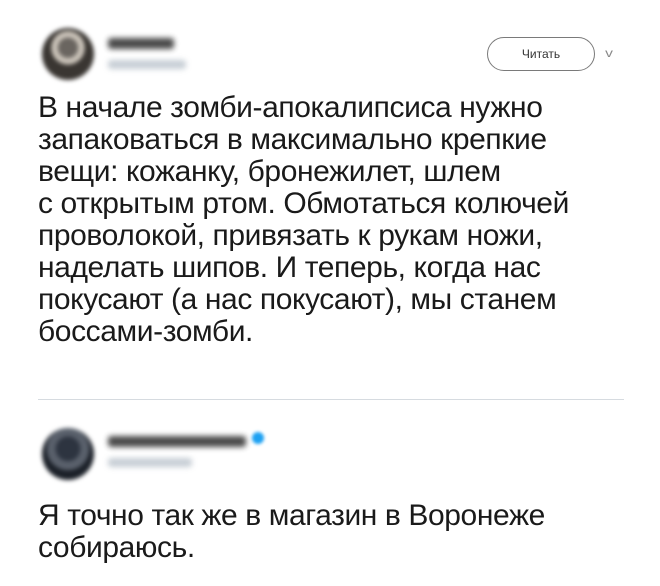 This screenshot has width=660, height=586. What do you see at coordinates (609, 53) in the screenshot?
I see `chevron-down-icon: v` at bounding box center [609, 53].